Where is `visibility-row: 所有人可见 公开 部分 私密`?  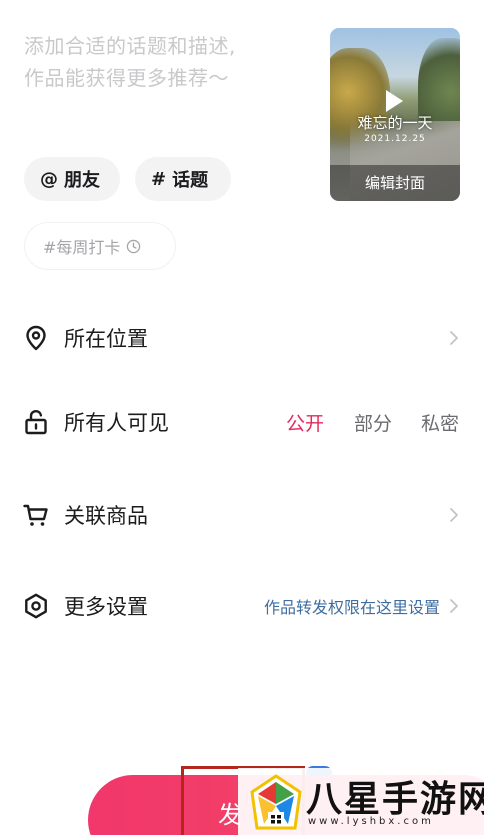 visibility-row: 所有人可见 公开 部分 私密 is located at coordinates (242, 422).